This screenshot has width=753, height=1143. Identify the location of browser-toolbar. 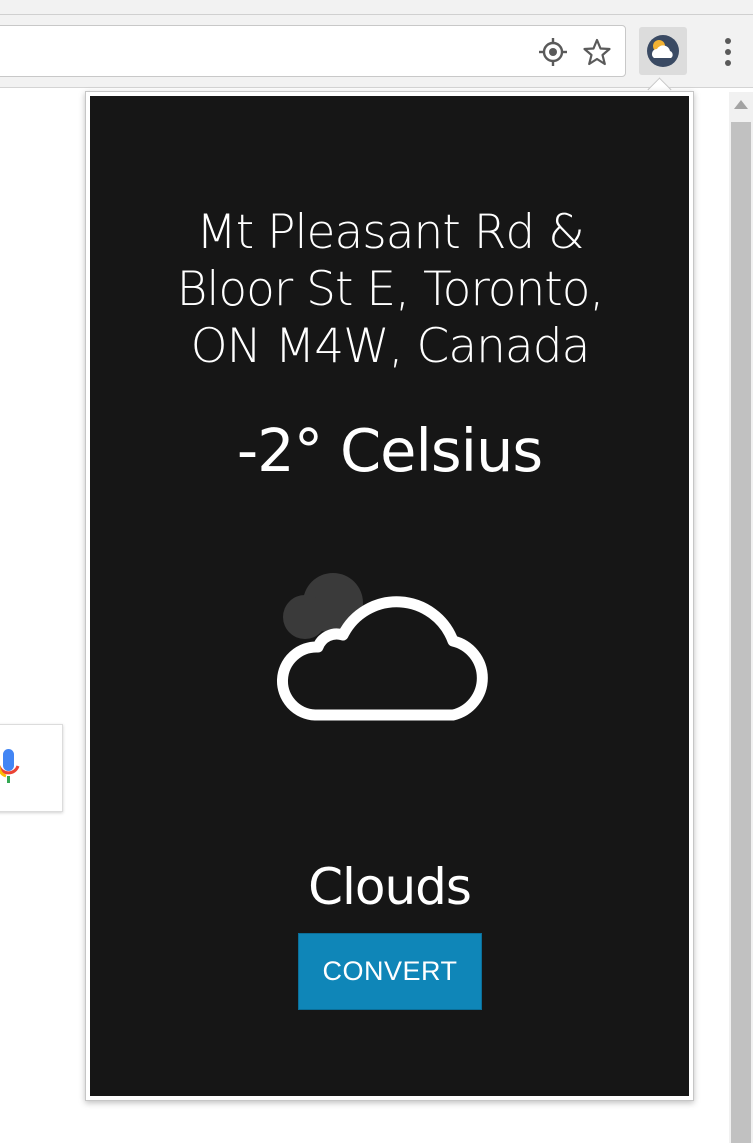
(376, 44).